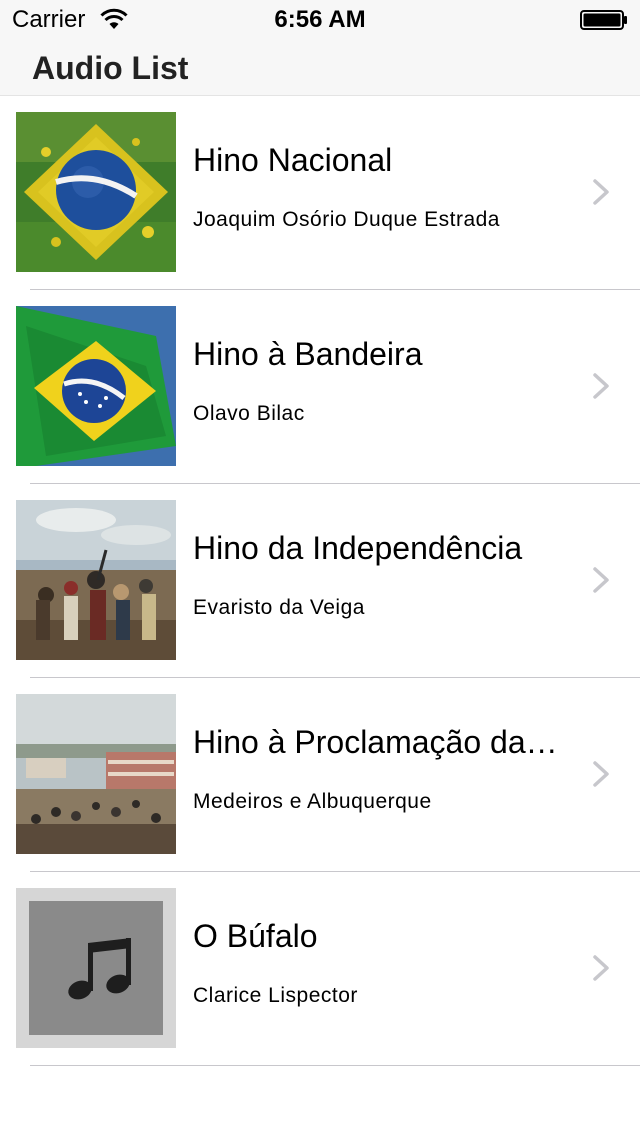  What do you see at coordinates (603, 20) in the screenshot?
I see `battery-full-icon` at bounding box center [603, 20].